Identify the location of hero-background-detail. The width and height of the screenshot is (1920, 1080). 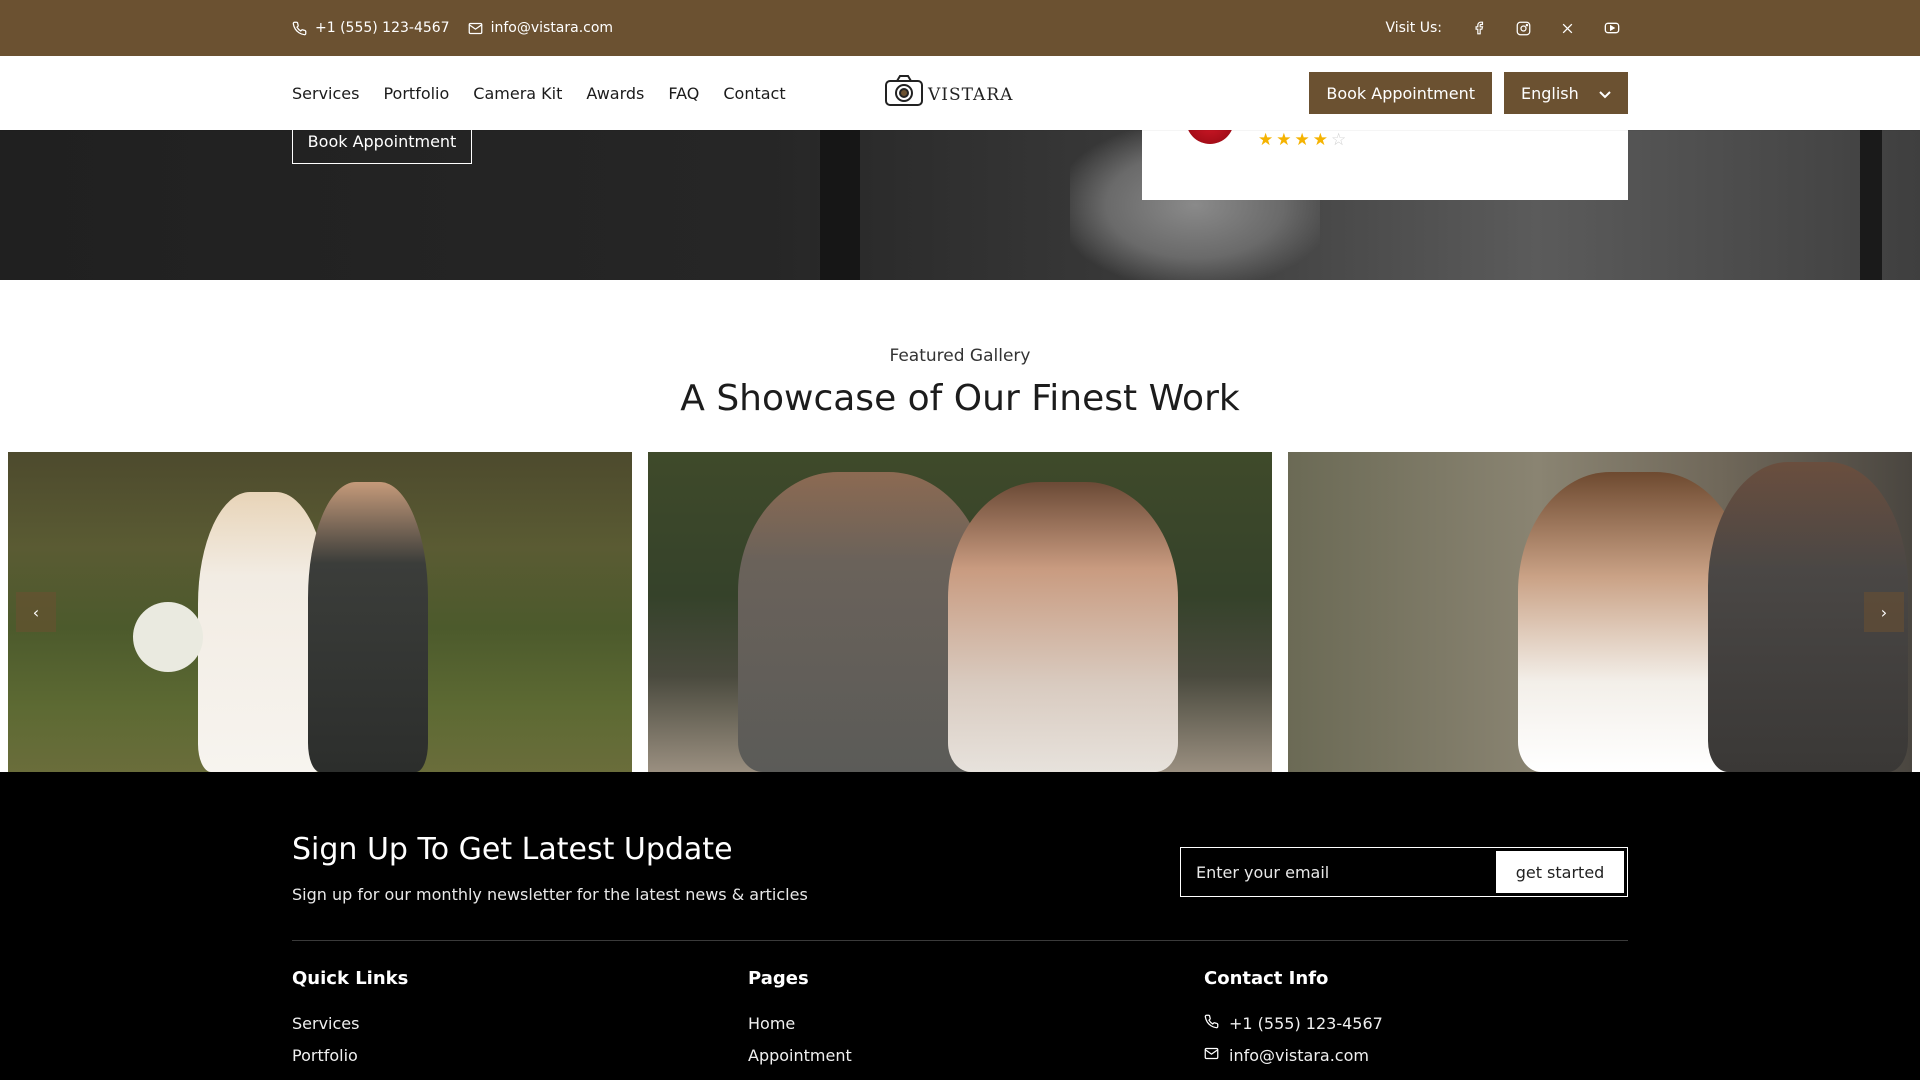
(840, 205).